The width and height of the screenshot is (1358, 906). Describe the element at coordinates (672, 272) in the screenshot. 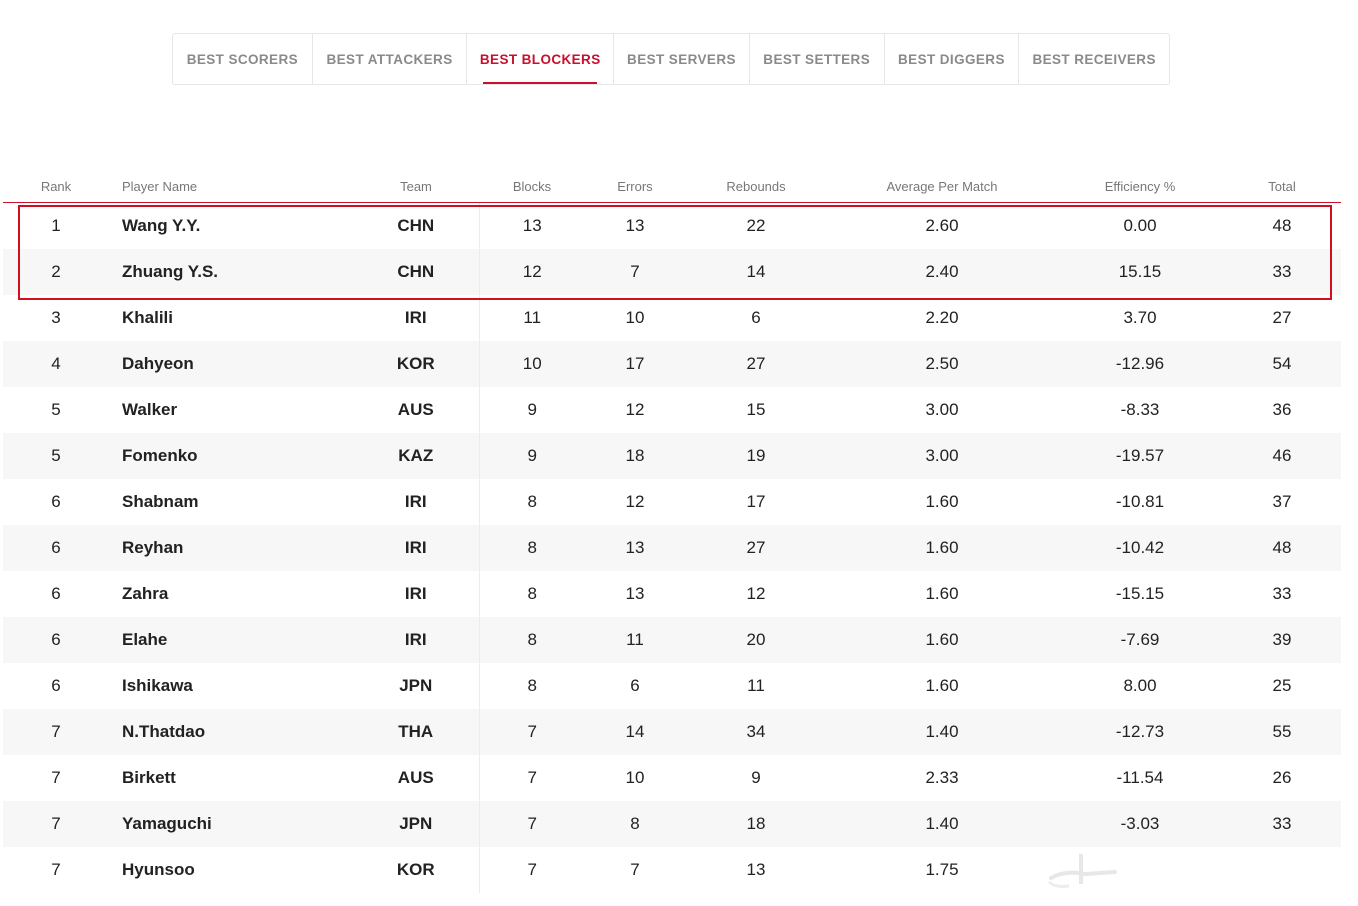

I see `table-row: 2 Zhuang Y.S. CHN 12 7 14 2.40 15.15 33` at that location.